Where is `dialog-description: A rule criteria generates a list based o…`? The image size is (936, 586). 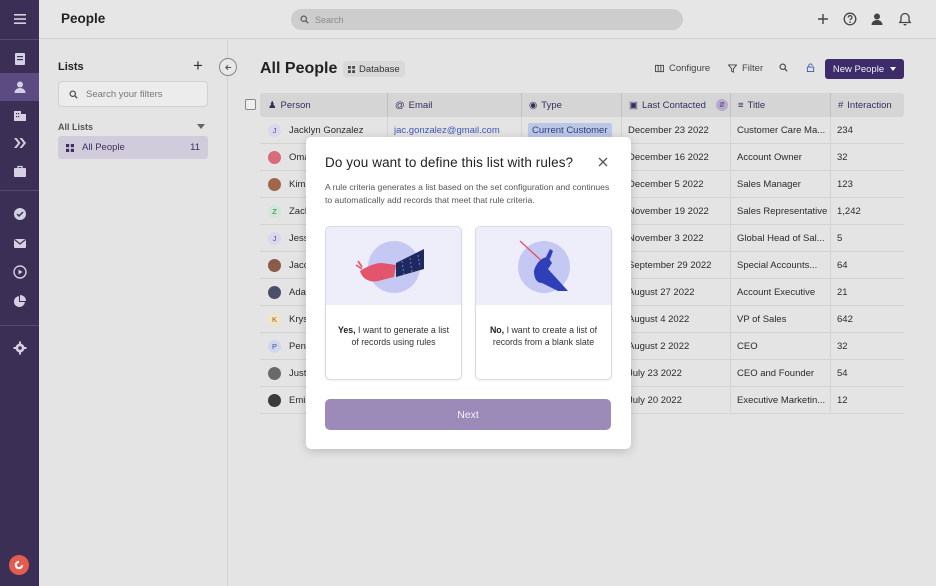 dialog-description: A rule criteria generates a list based o… is located at coordinates (467, 193).